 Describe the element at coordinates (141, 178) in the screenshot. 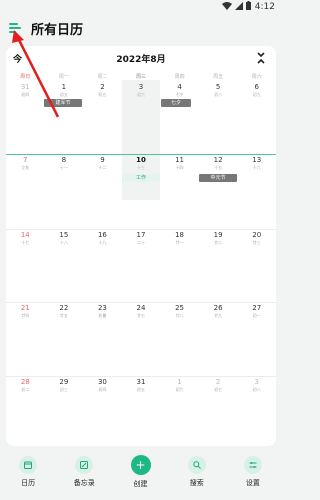

I see `event-work: 工作` at that location.